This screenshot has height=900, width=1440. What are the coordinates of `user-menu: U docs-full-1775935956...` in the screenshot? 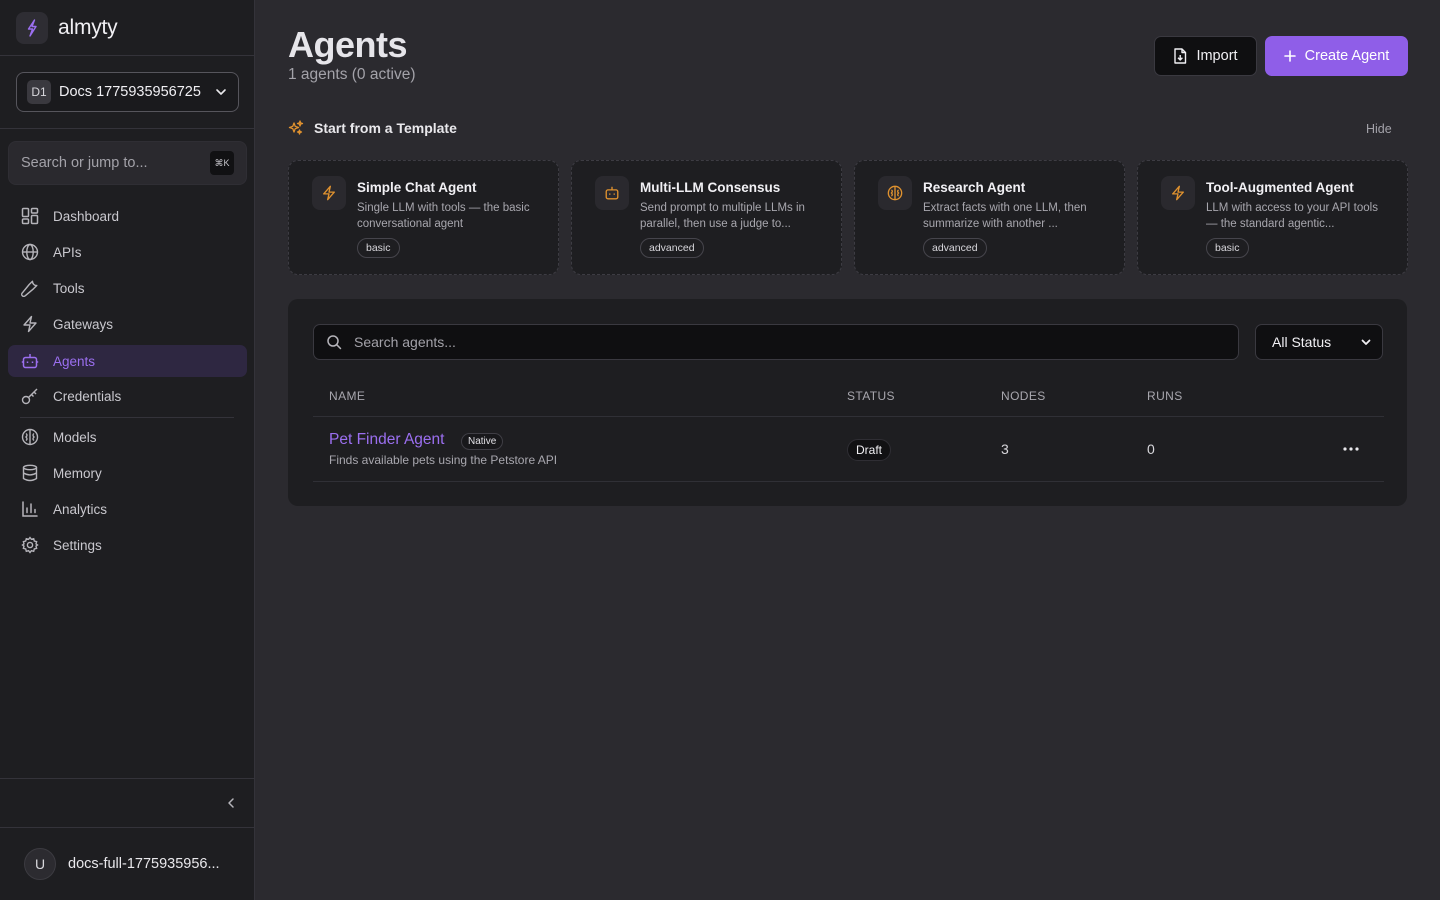 It's located at (122, 864).